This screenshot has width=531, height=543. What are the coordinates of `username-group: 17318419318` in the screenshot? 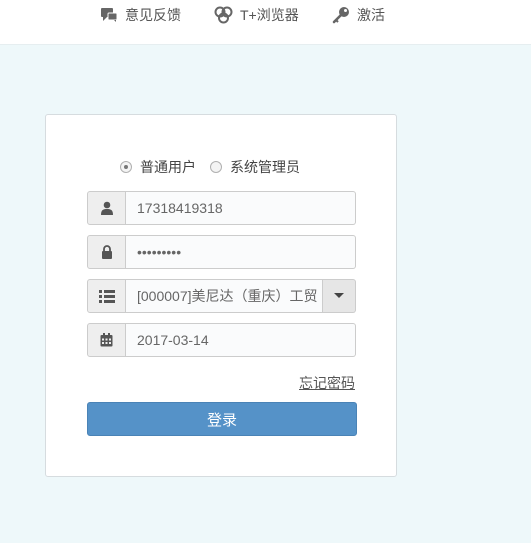 It's located at (221, 208).